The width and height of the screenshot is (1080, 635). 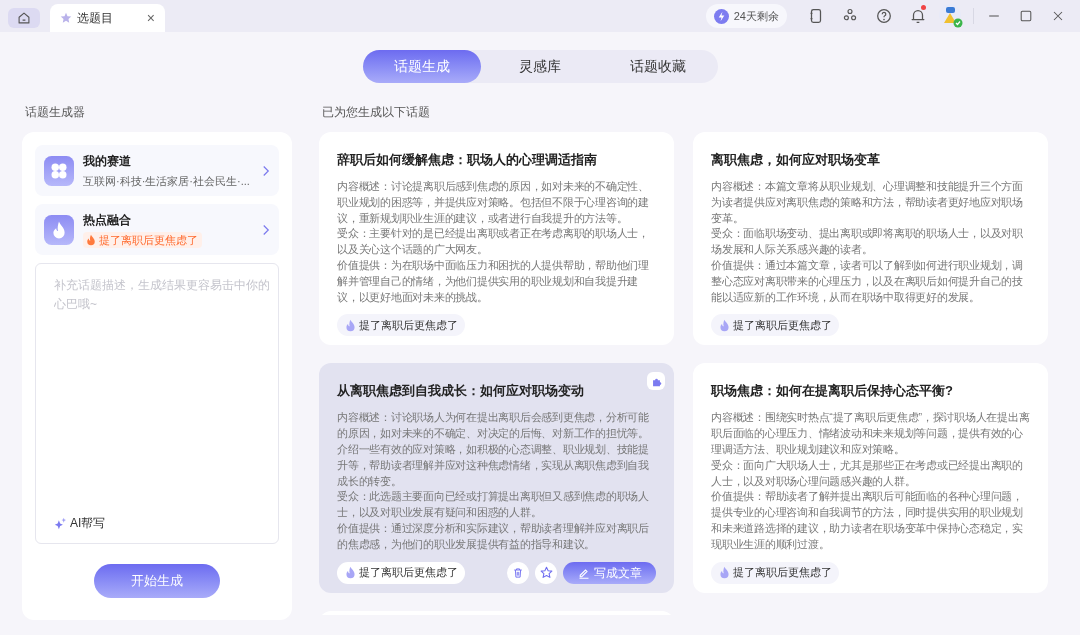 I want to click on puzzle-icon, so click(x=656, y=381).